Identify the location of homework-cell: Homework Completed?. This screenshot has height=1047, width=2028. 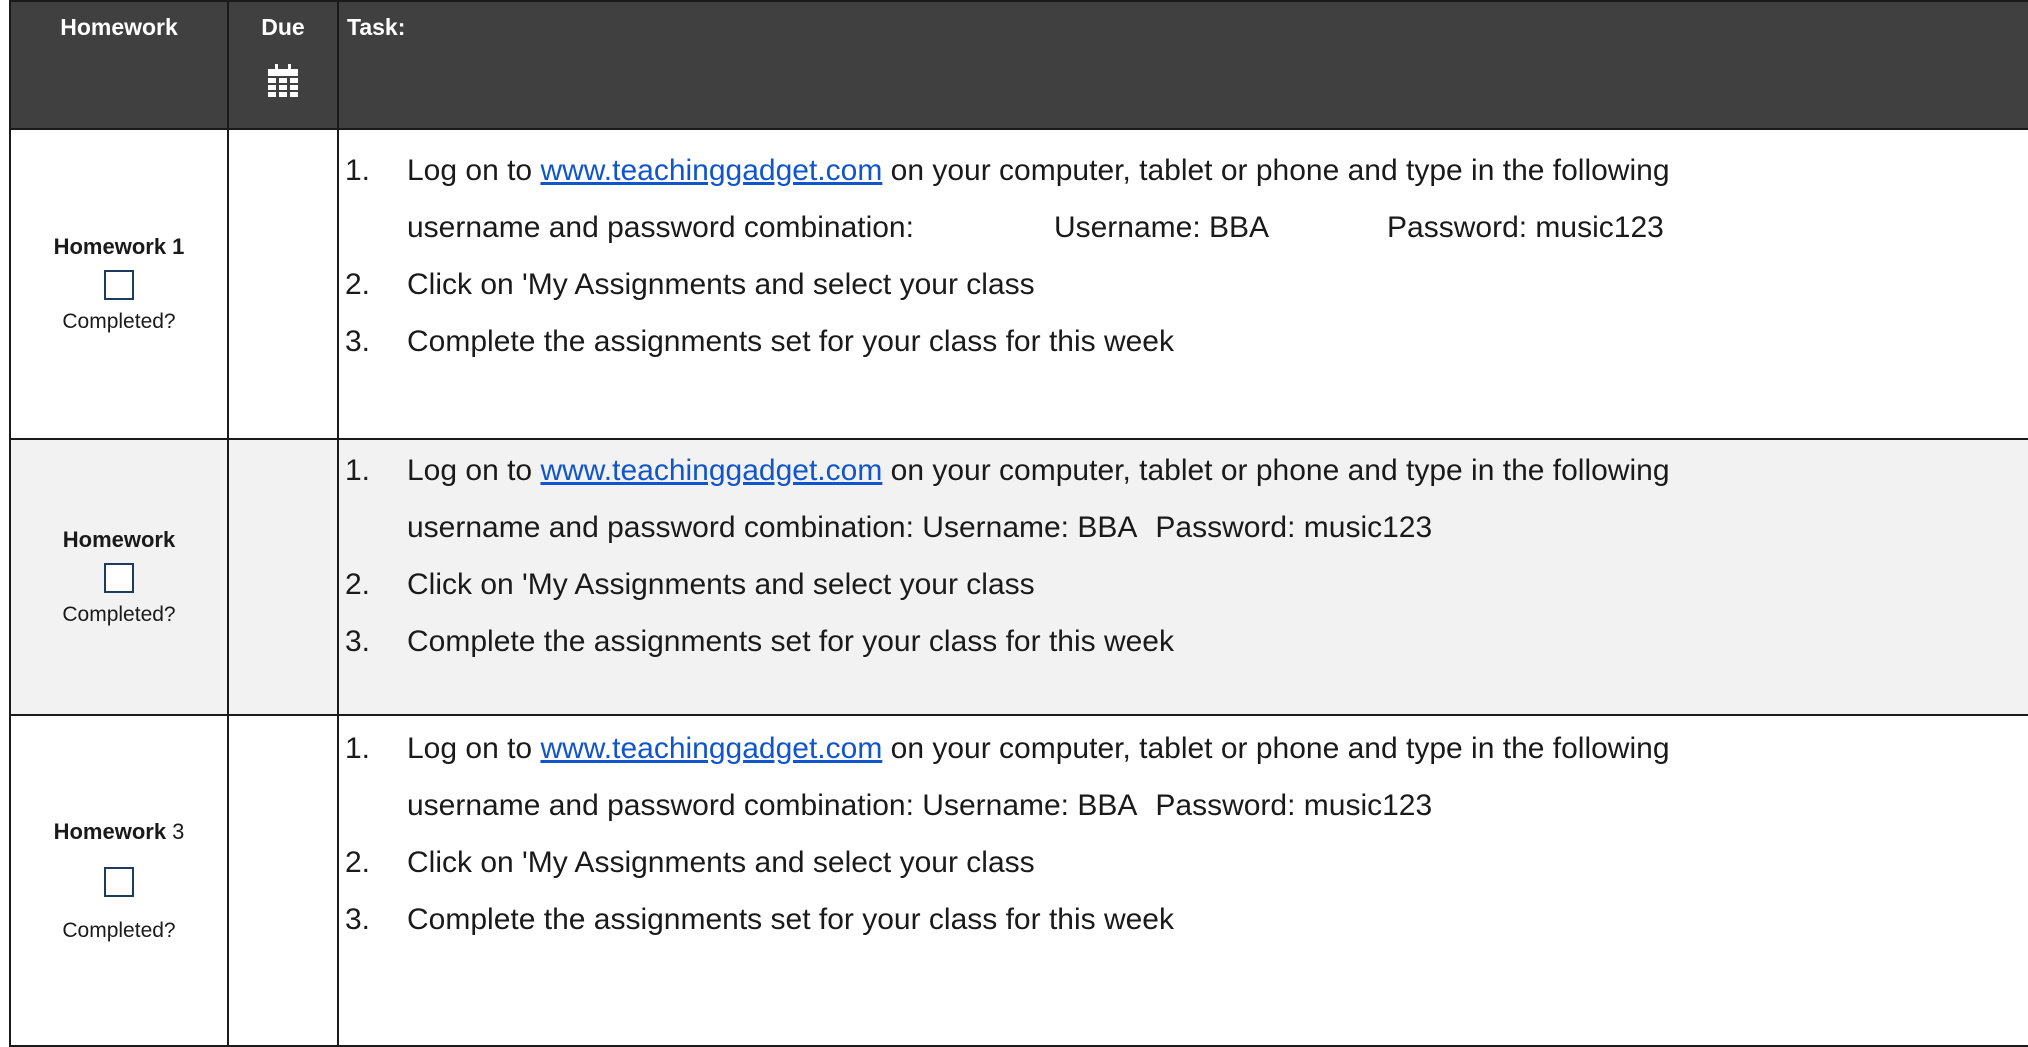
(119, 577).